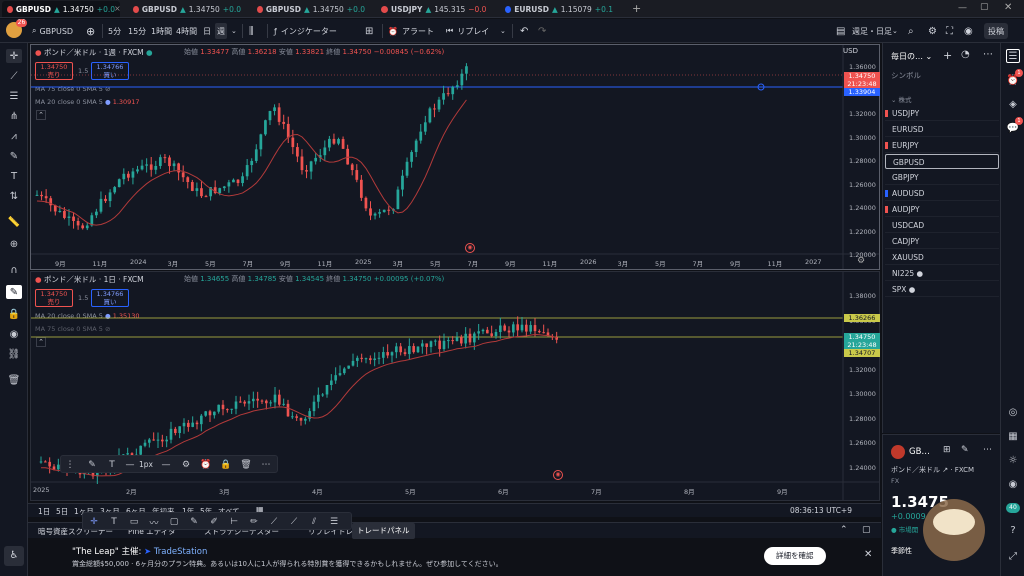 Image resolution: width=1024 pixels, height=576 pixels. Describe the element at coordinates (14, 334) in the screenshot. I see `eye-icon: ◉` at that location.